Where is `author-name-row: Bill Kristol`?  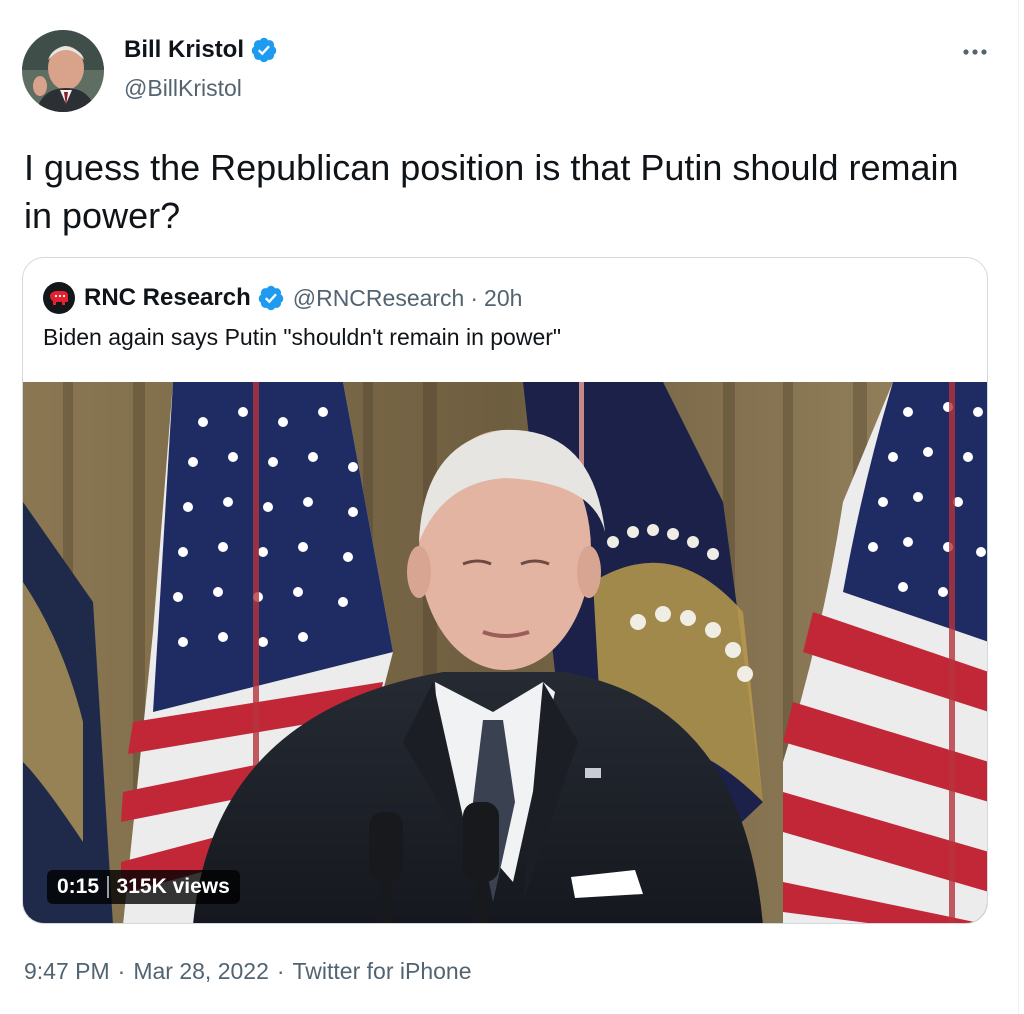
author-name-row: Bill Kristol is located at coordinates (201, 50).